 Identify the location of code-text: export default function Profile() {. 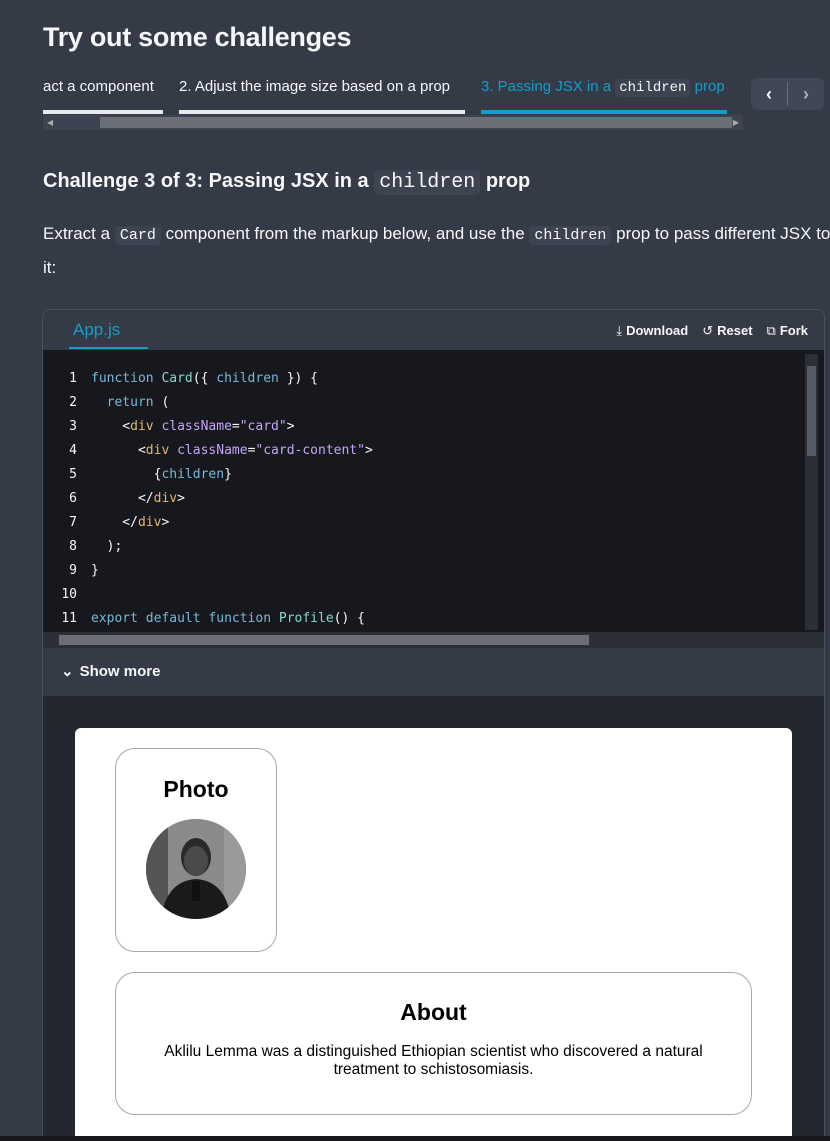
(228, 618).